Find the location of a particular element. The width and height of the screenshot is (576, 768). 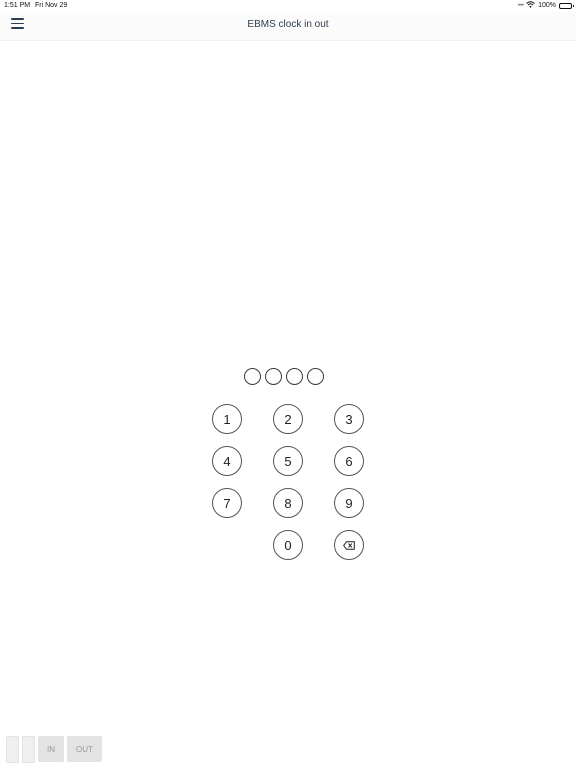

navigation-bar: EBMS clock in out is located at coordinates (288, 26).